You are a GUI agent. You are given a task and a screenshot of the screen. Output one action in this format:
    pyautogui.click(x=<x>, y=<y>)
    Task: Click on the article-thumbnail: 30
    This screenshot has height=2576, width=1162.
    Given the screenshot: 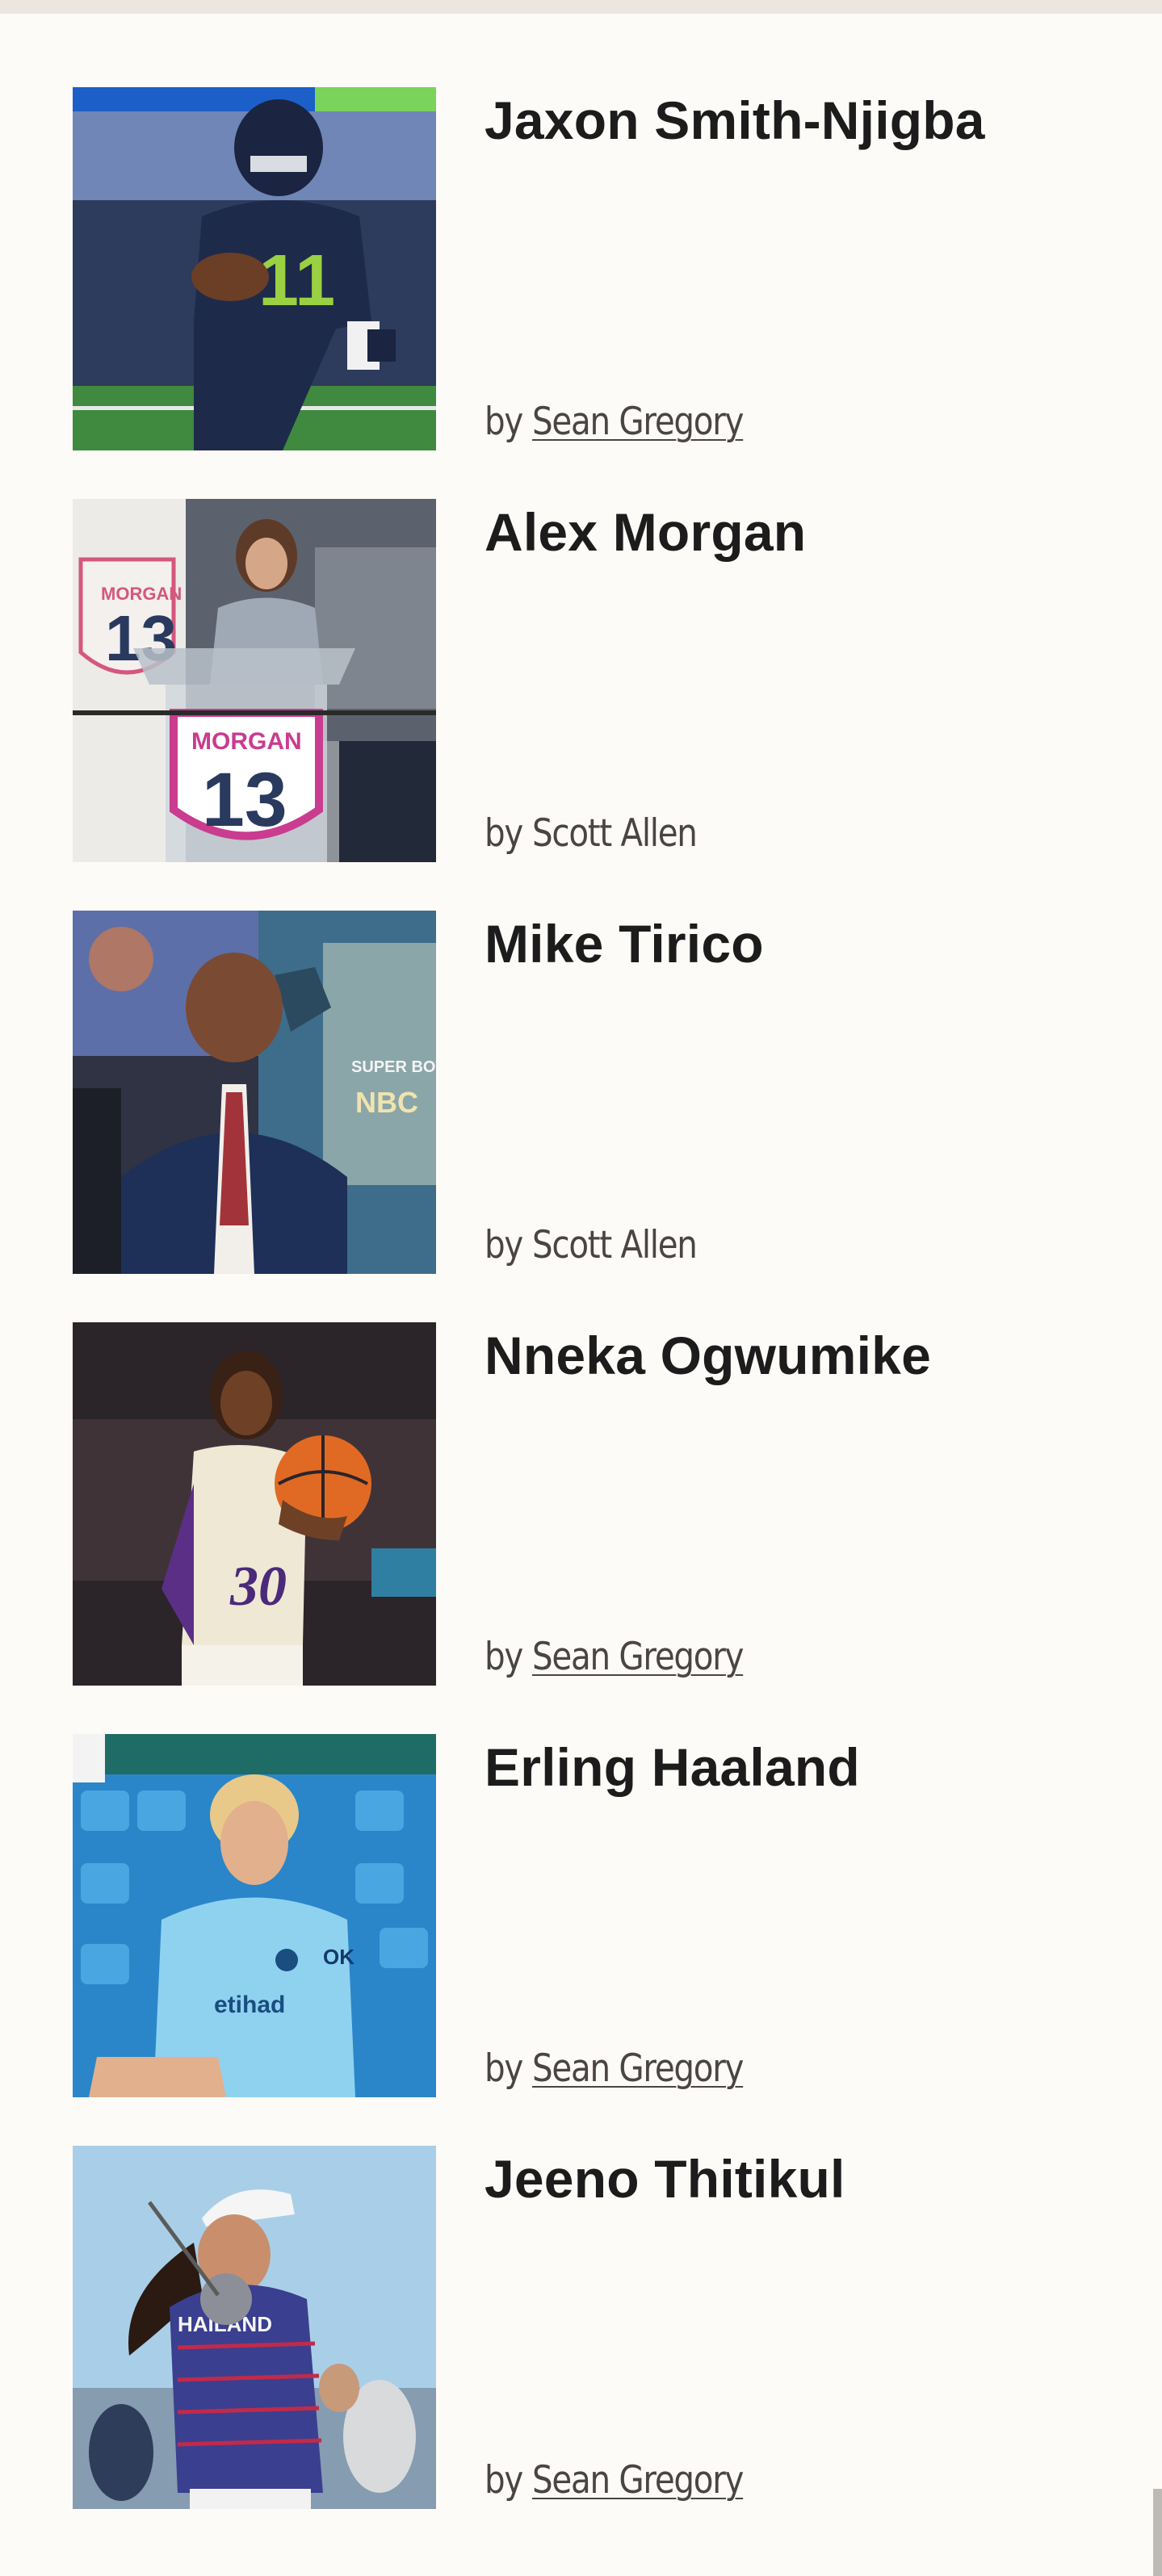 What is the action you would take?
    pyautogui.click(x=254, y=1504)
    